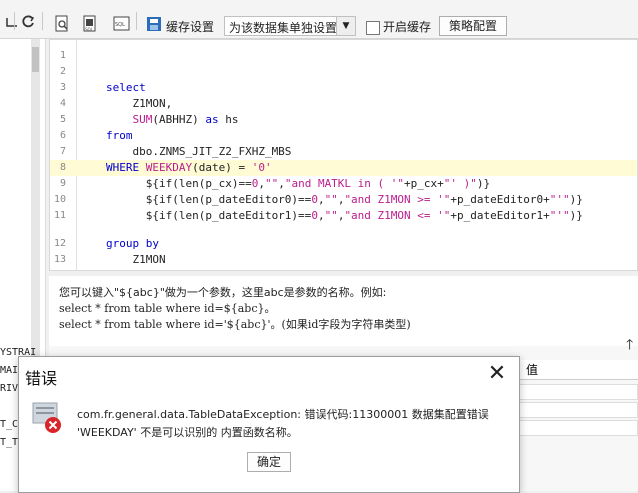 The image size is (638, 493). I want to click on dataset-cache-select: 为该数据集单独设置 ▼, so click(290, 26).